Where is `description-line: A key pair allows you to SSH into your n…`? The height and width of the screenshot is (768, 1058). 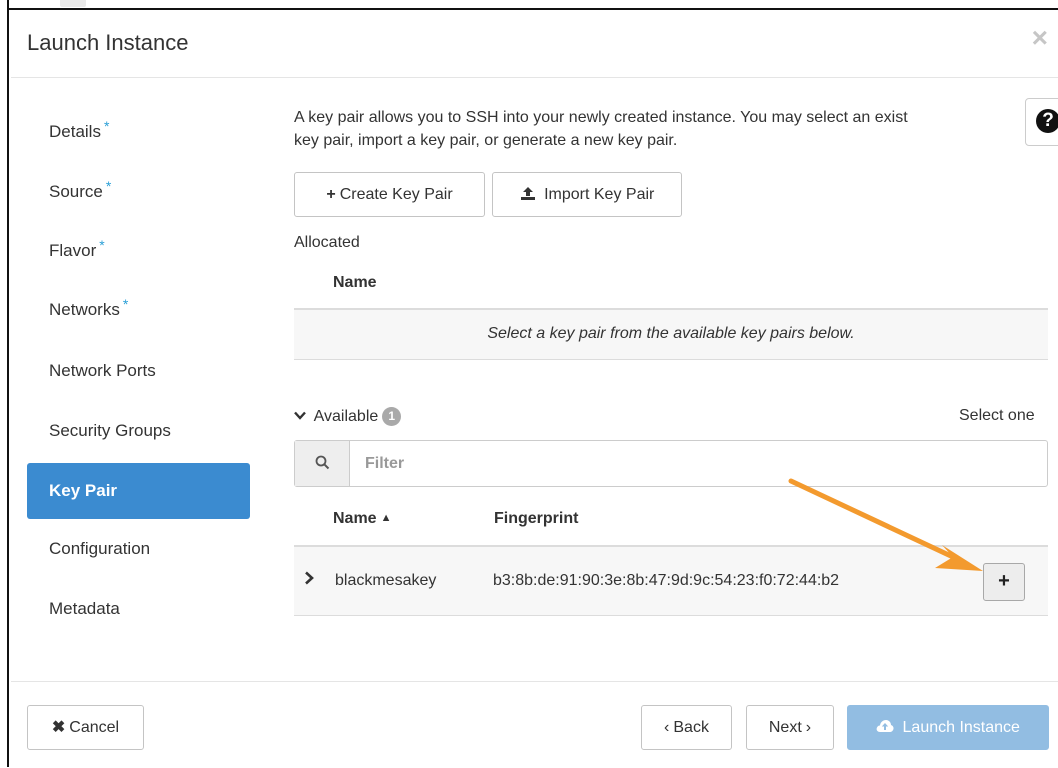
description-line: A key pair allows you to SSH into your n… is located at coordinates (601, 117).